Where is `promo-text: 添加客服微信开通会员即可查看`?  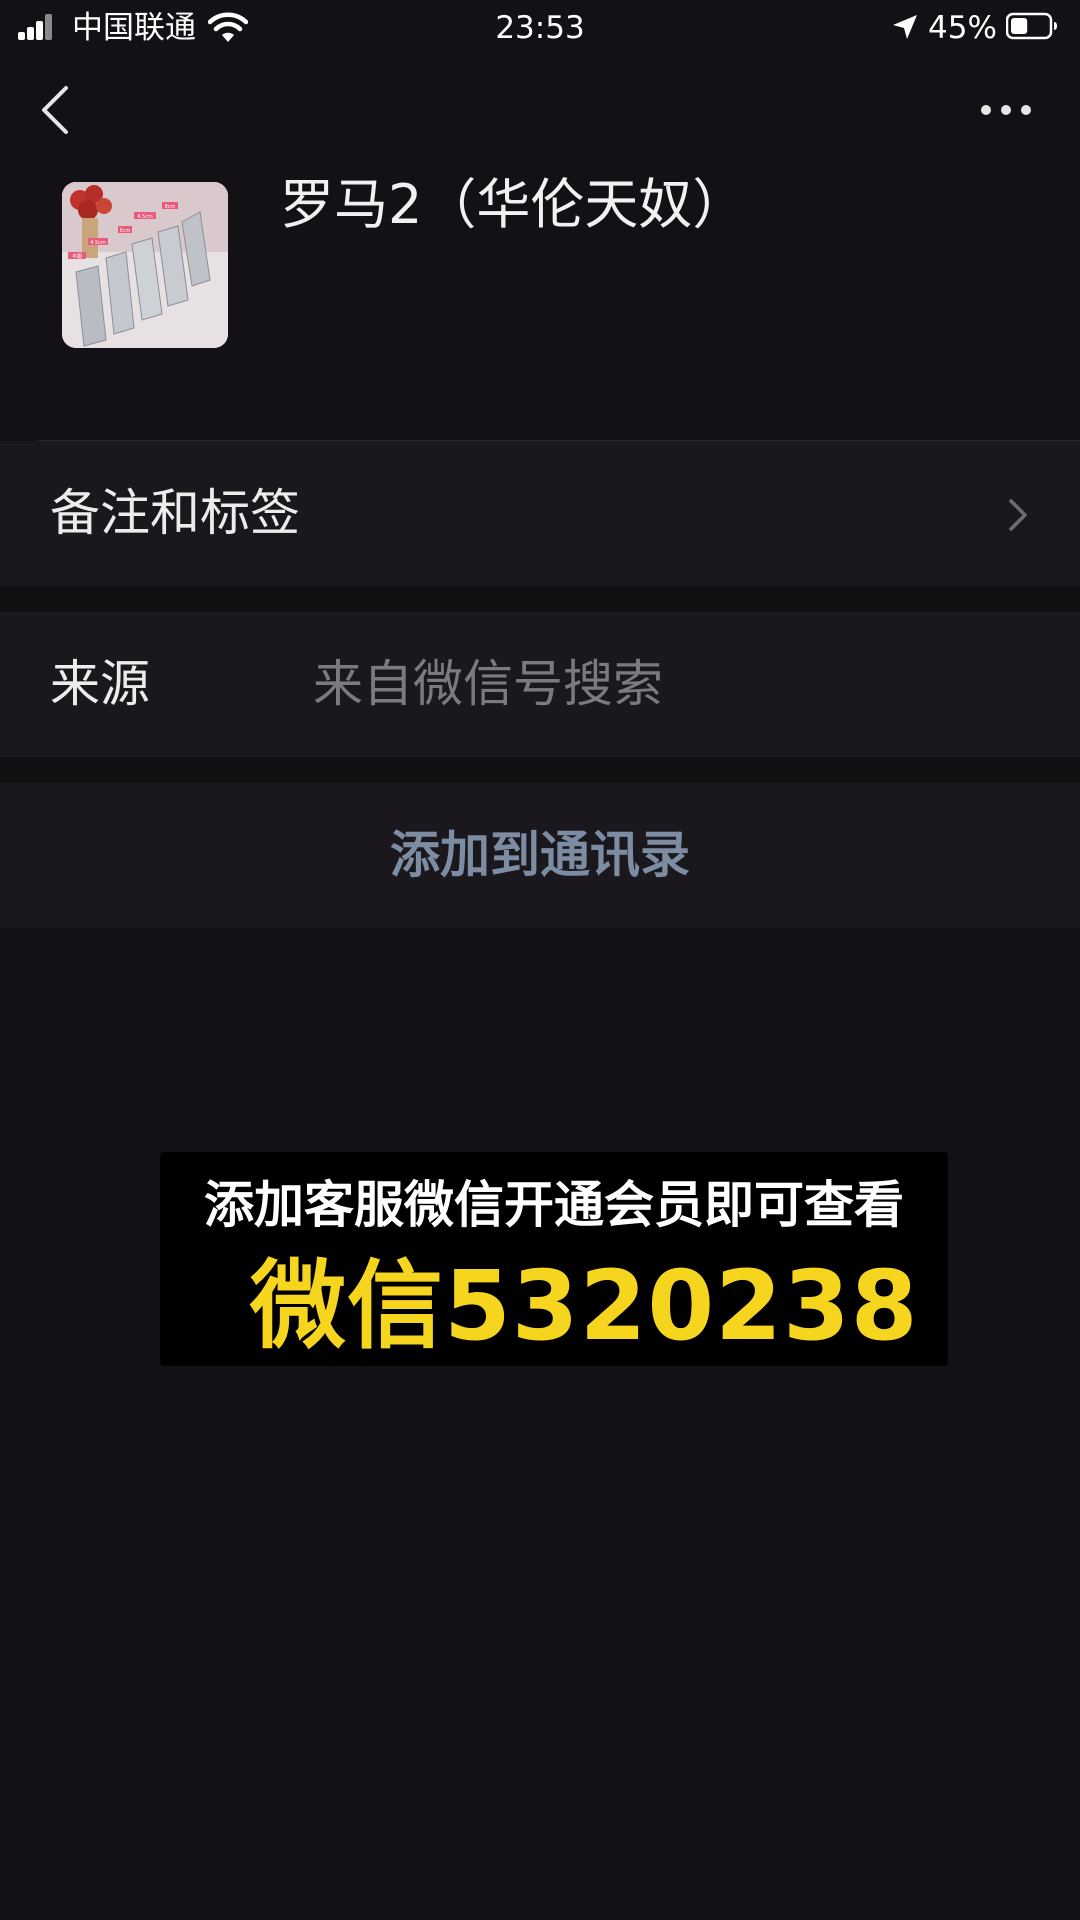
promo-text: 添加客服微信开通会员即可查看 is located at coordinates (554, 1205).